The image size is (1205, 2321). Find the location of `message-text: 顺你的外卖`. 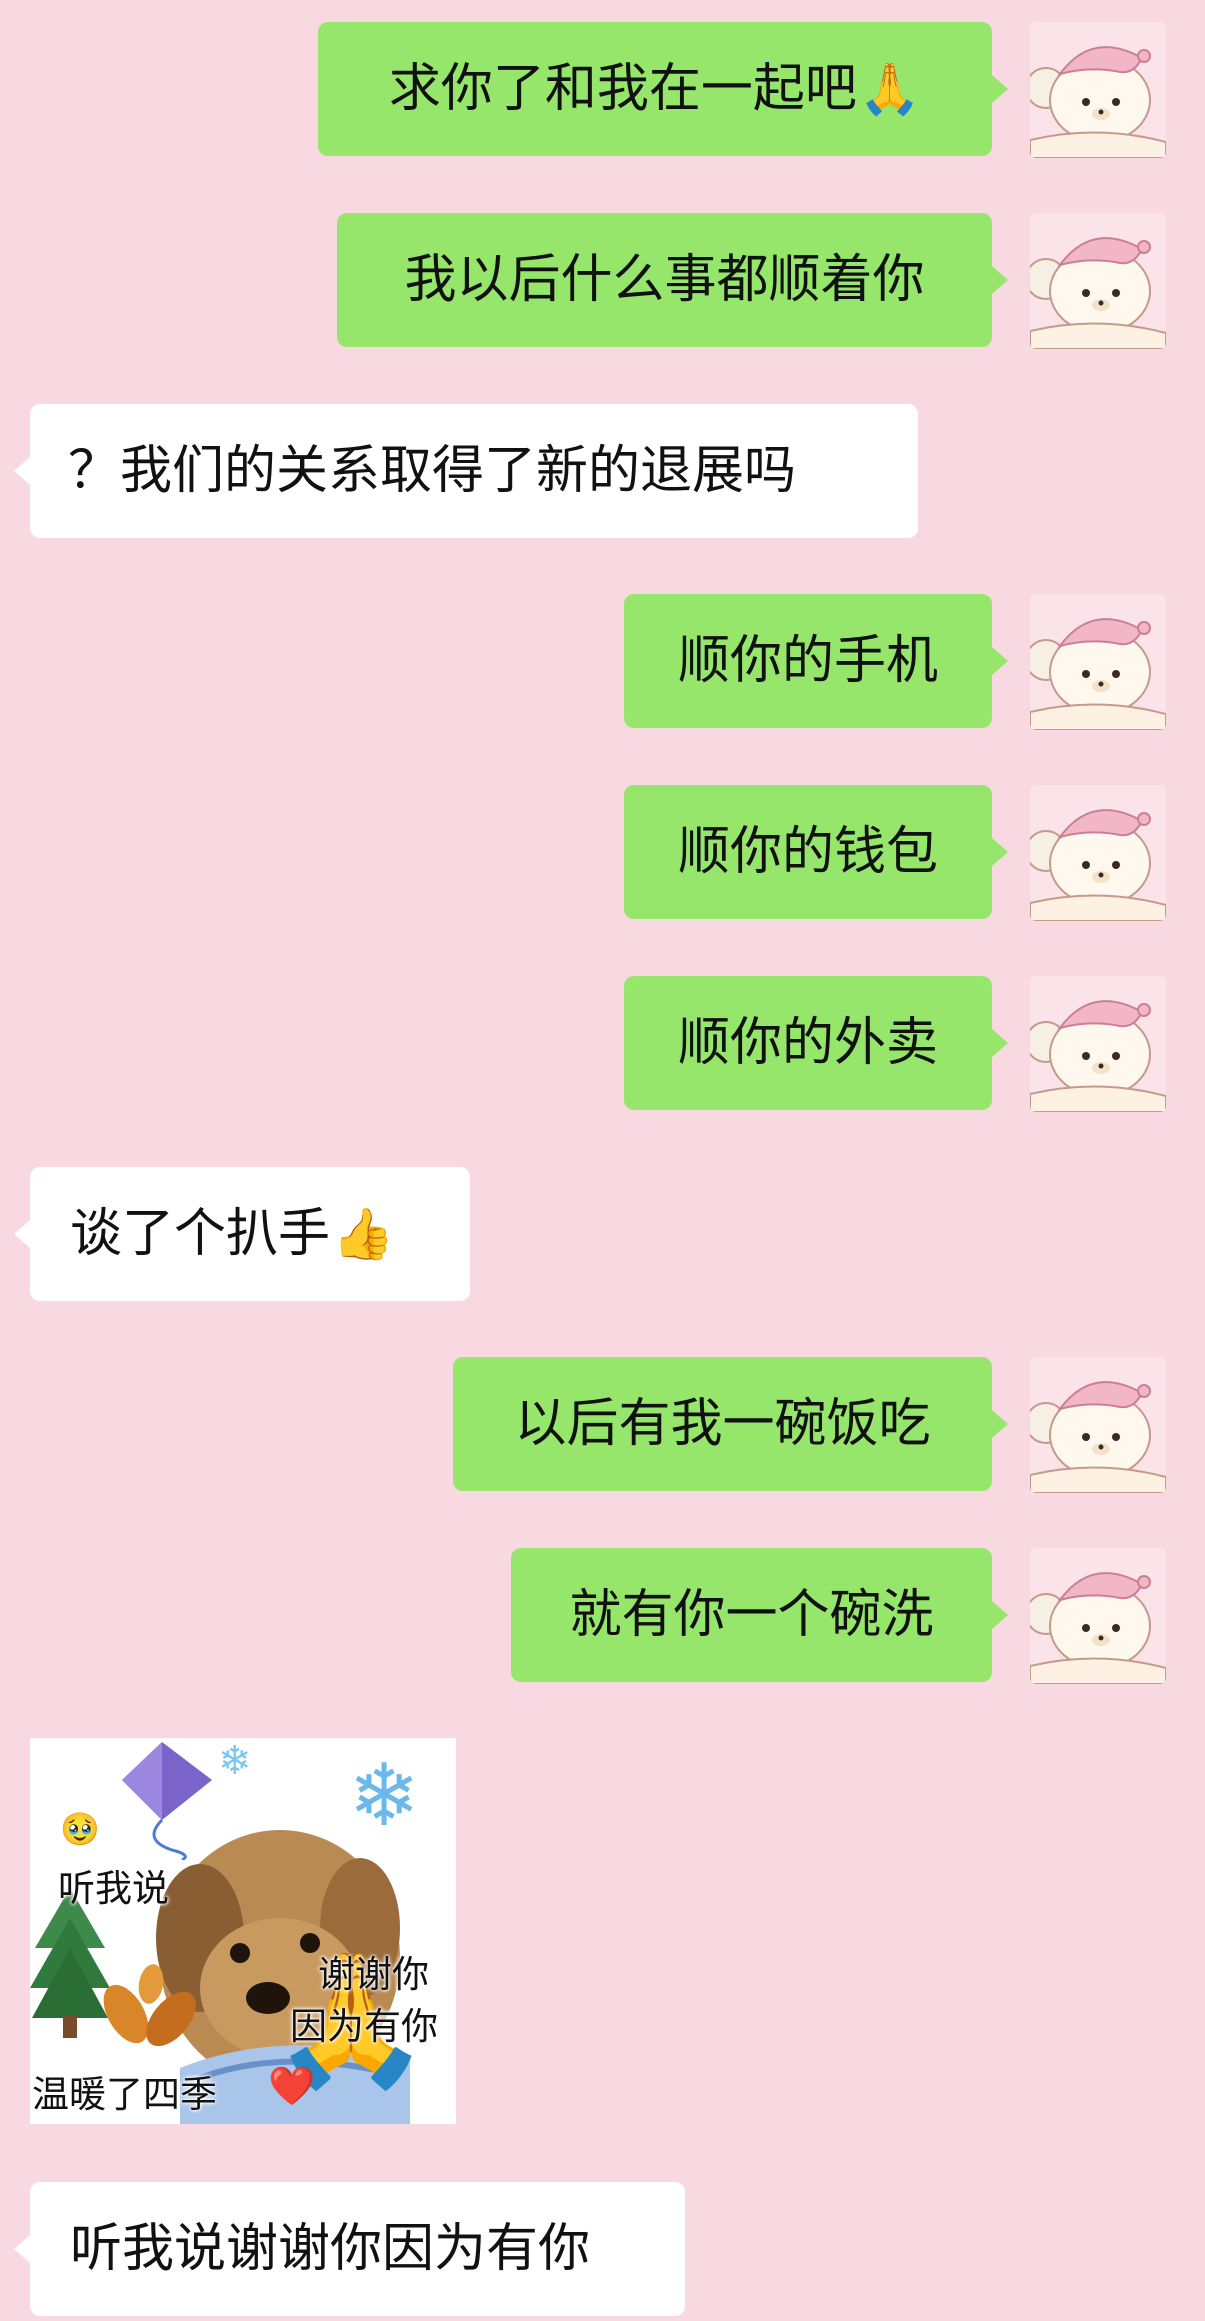

message-text: 顺你的外卖 is located at coordinates (807, 1043).